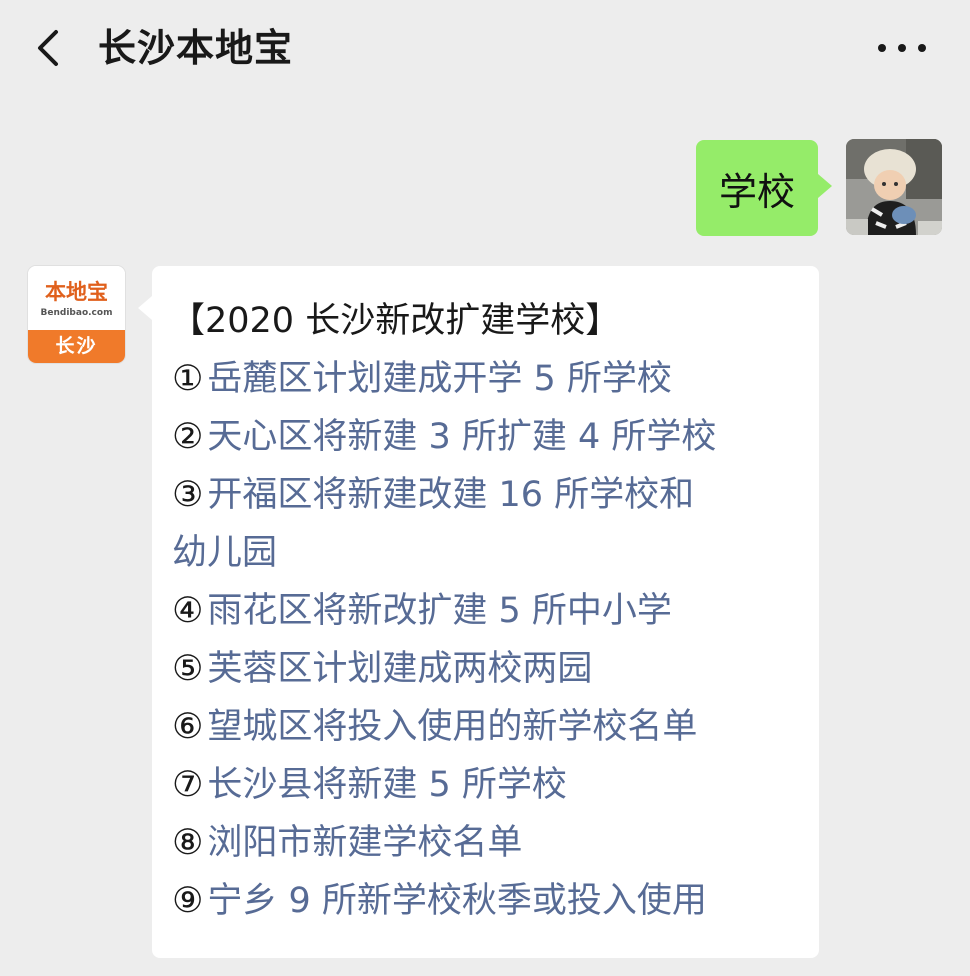  I want to click on logo-city-text: 长沙, so click(76, 346).